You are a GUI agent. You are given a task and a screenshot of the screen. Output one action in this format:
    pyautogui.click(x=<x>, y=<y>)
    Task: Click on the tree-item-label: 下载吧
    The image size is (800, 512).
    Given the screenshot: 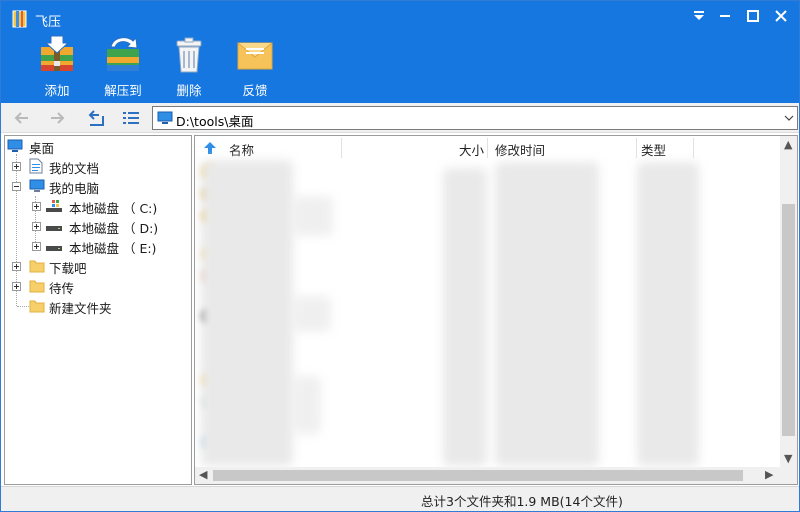 What is the action you would take?
    pyautogui.click(x=68, y=268)
    